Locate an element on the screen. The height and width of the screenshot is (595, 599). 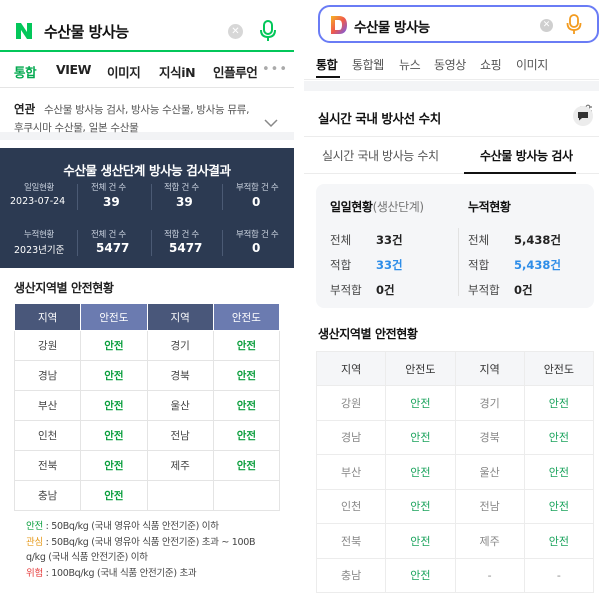
related-keywords-line1: 수산물 방사능 검사, 방사능 수산물, 방사능 뮤류, is located at coordinates (164, 110).